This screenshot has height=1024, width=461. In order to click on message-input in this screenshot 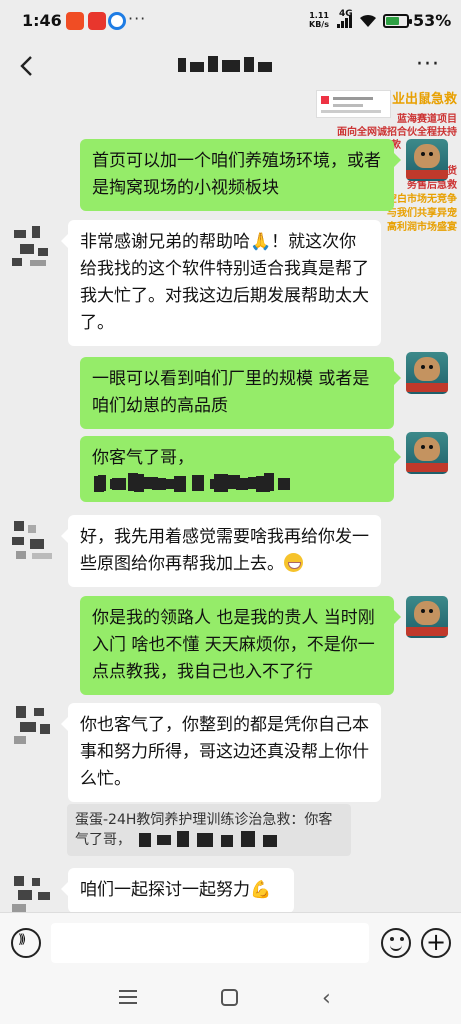, I will do `click(210, 943)`.